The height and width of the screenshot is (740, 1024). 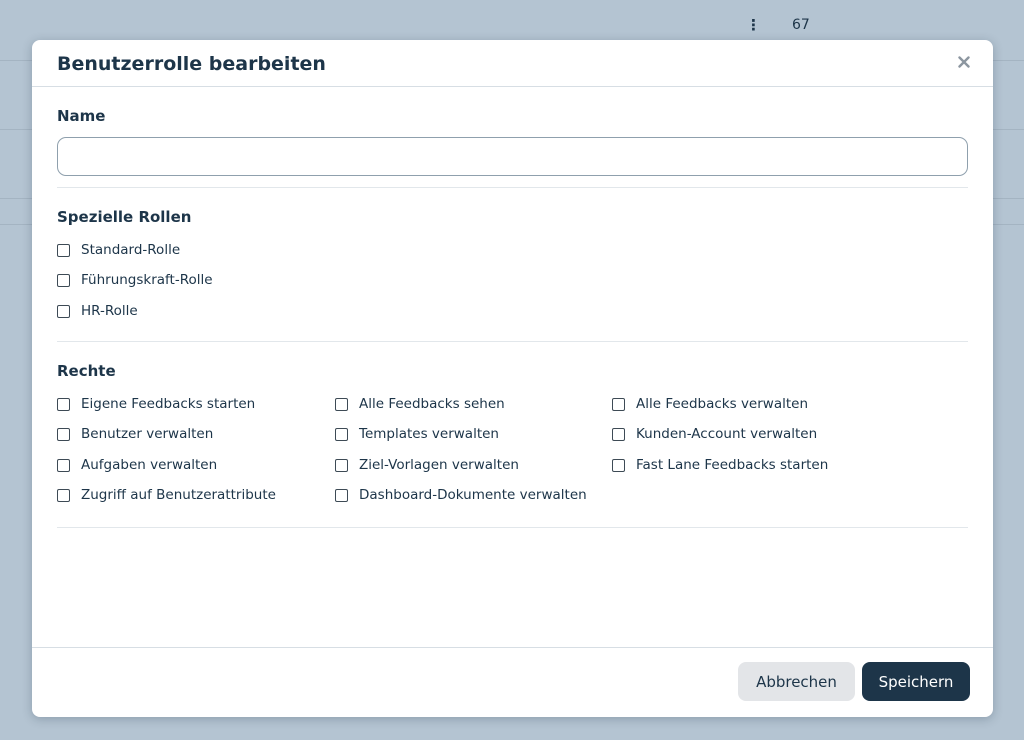 I want to click on right-zugriff-benutzerattribute: Zugriff auf Benutzerattribute, so click(x=166, y=495).